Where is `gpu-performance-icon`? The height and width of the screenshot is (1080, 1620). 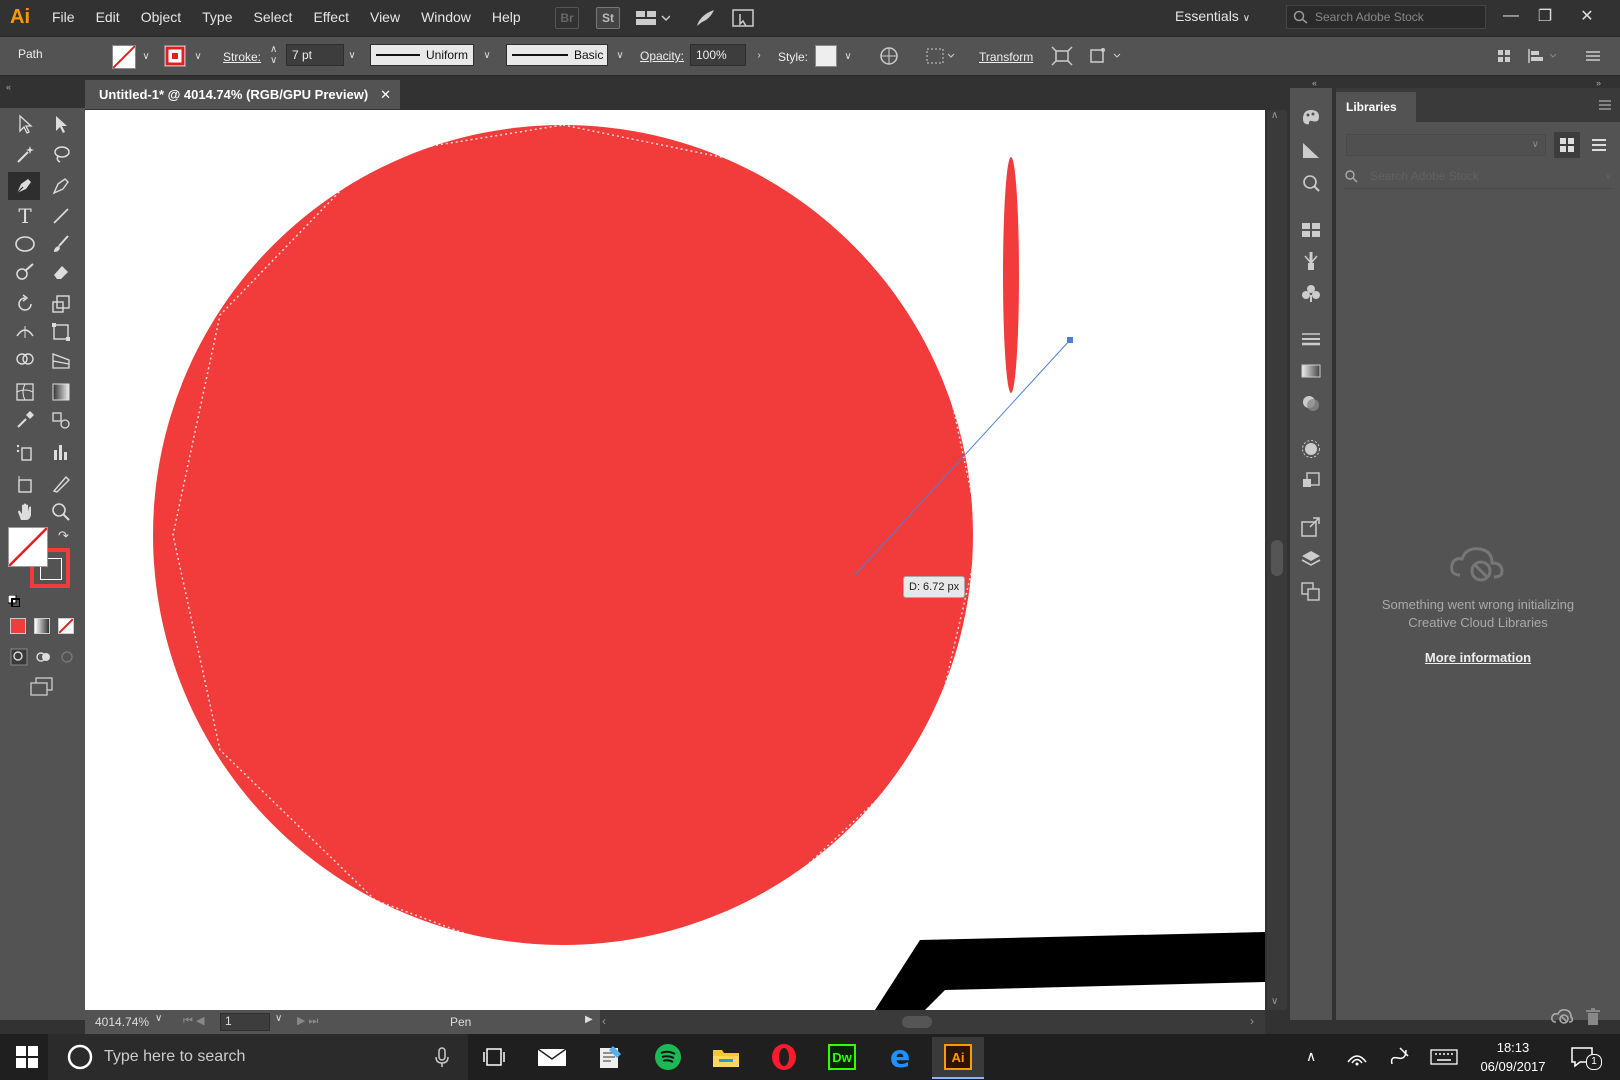
gpu-performance-icon is located at coordinates (743, 18).